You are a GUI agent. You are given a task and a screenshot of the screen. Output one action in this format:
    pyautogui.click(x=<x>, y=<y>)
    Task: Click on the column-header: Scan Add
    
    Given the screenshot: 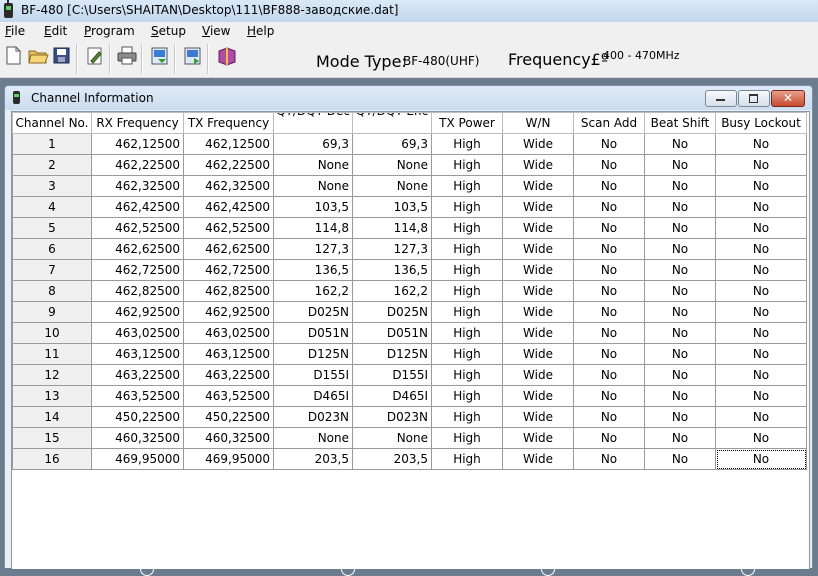 What is the action you would take?
    pyautogui.click(x=609, y=123)
    